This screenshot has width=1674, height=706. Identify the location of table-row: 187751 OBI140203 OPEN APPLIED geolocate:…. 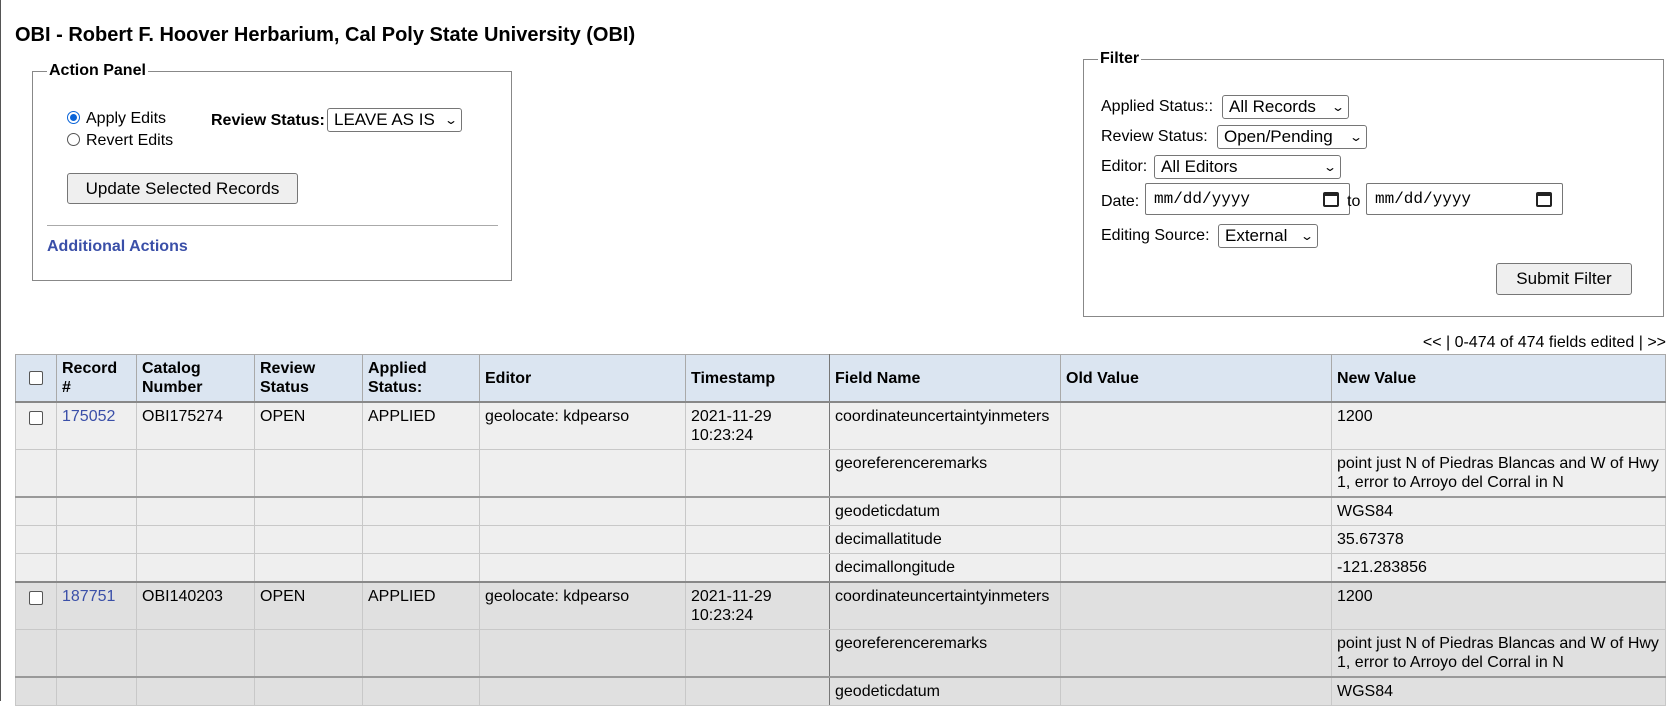
(840, 605).